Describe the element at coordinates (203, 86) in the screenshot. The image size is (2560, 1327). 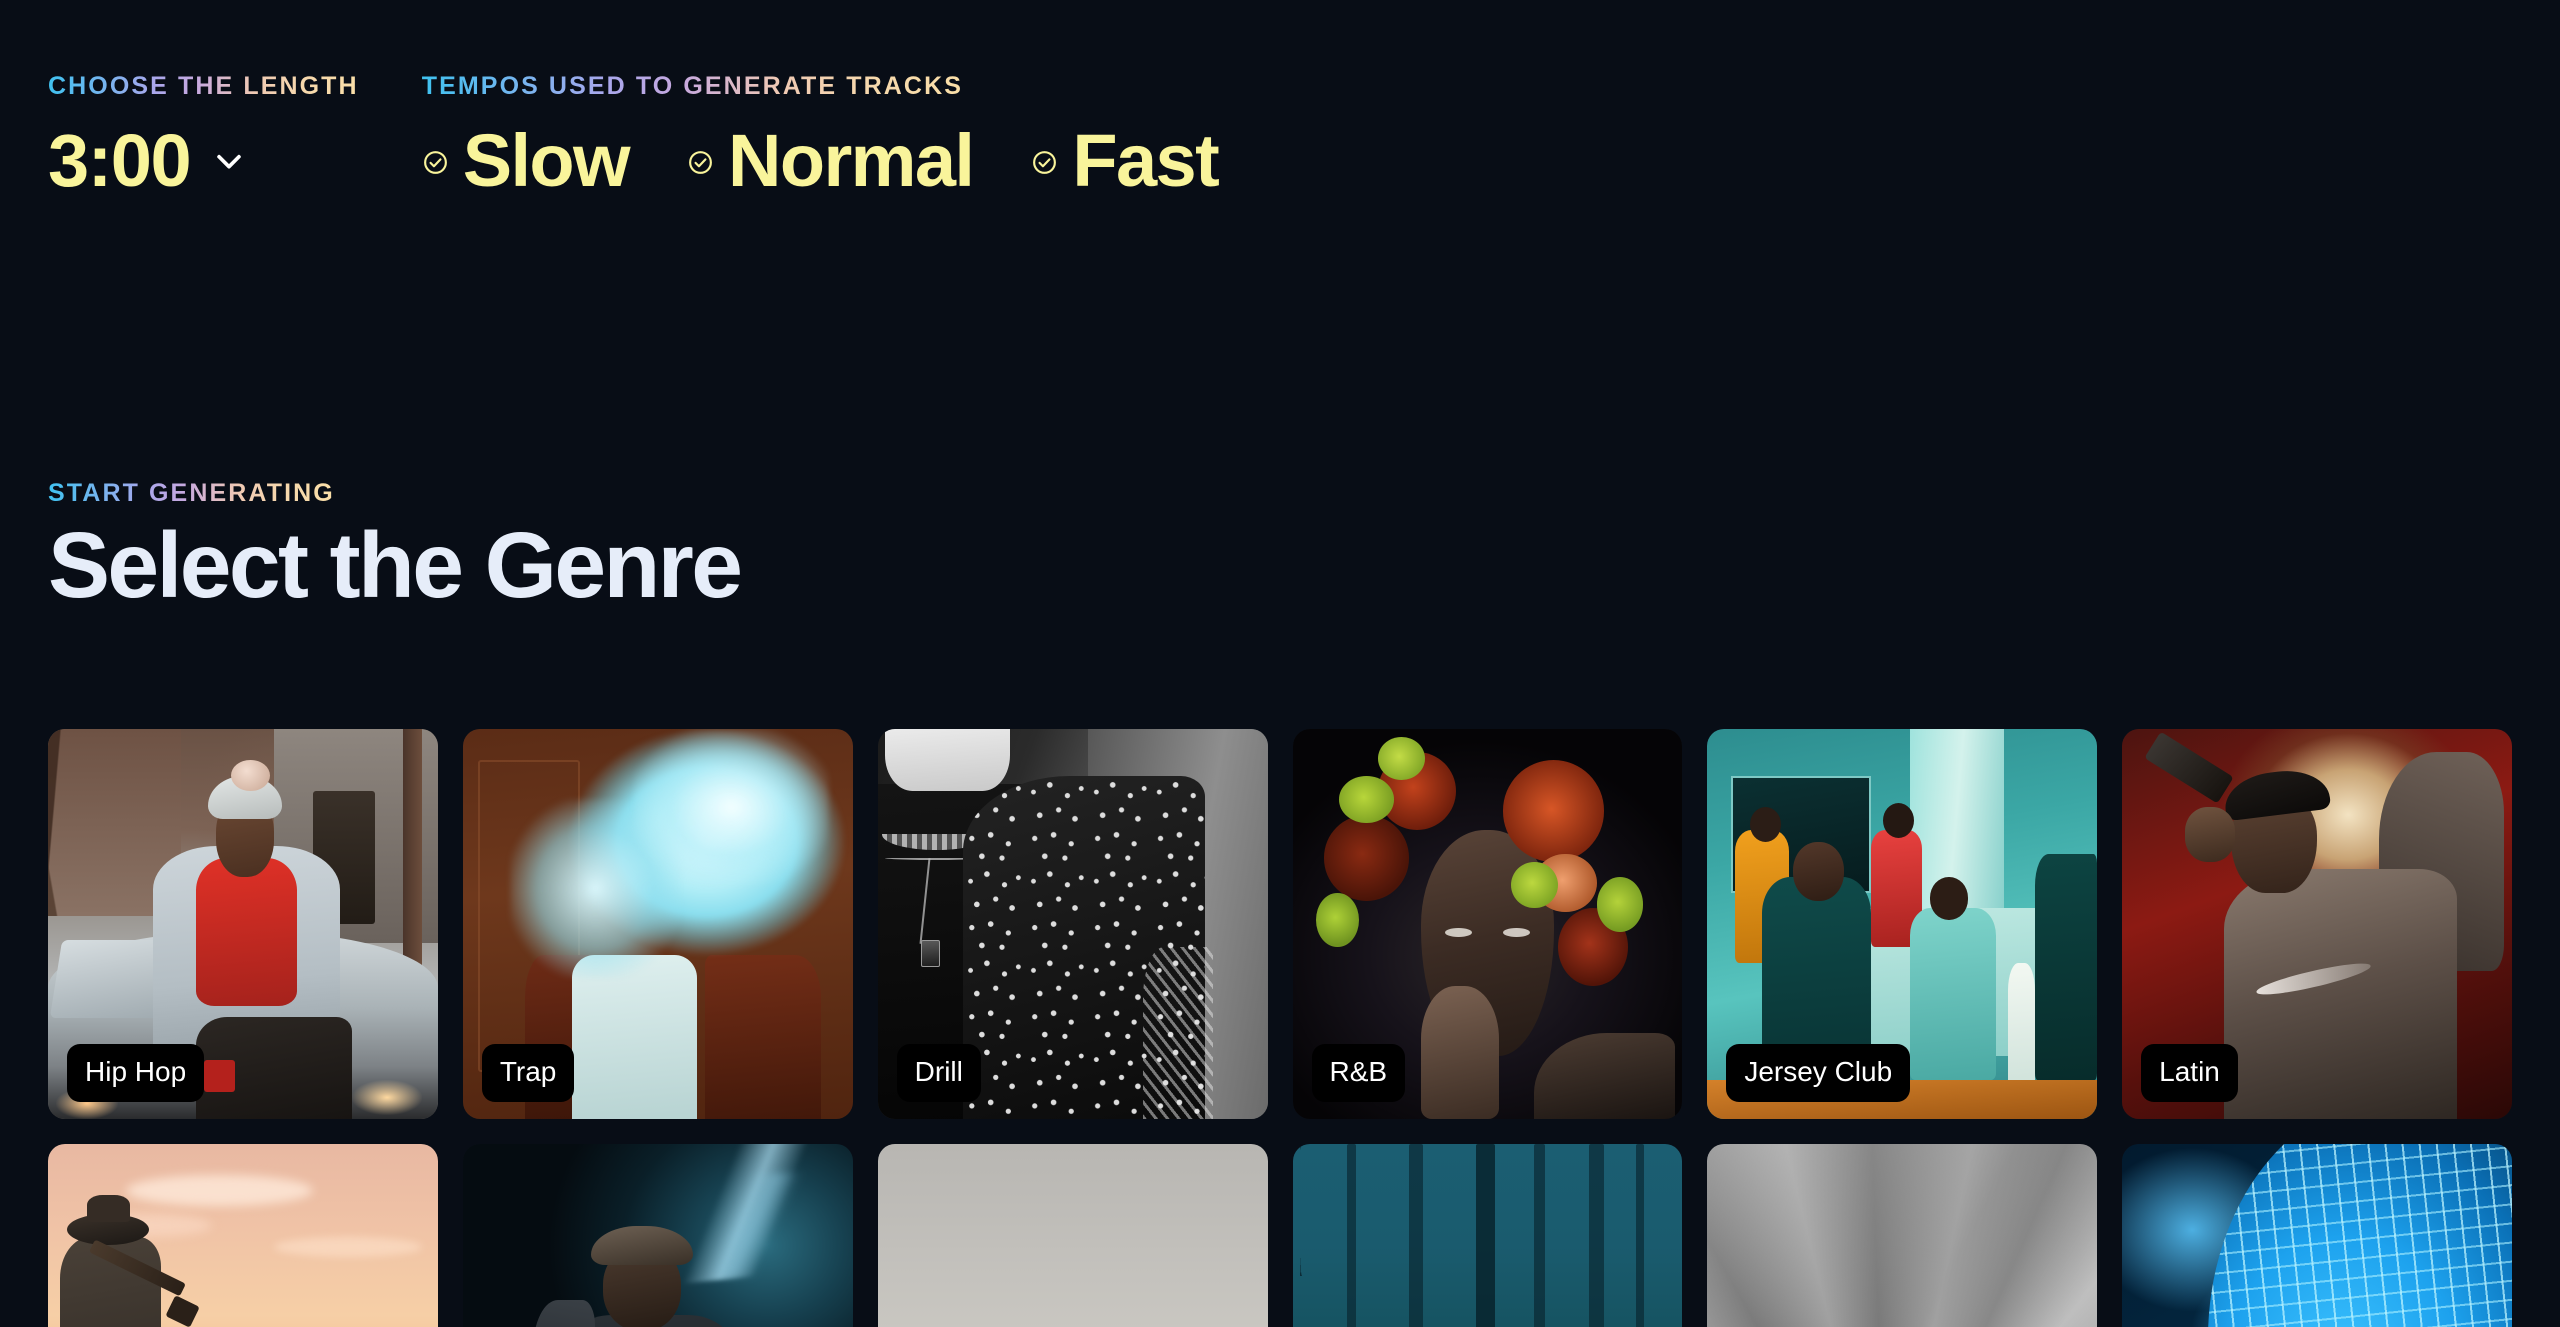
I see `choose-length-eyebrow: CHOOSE THE LENGTH` at that location.